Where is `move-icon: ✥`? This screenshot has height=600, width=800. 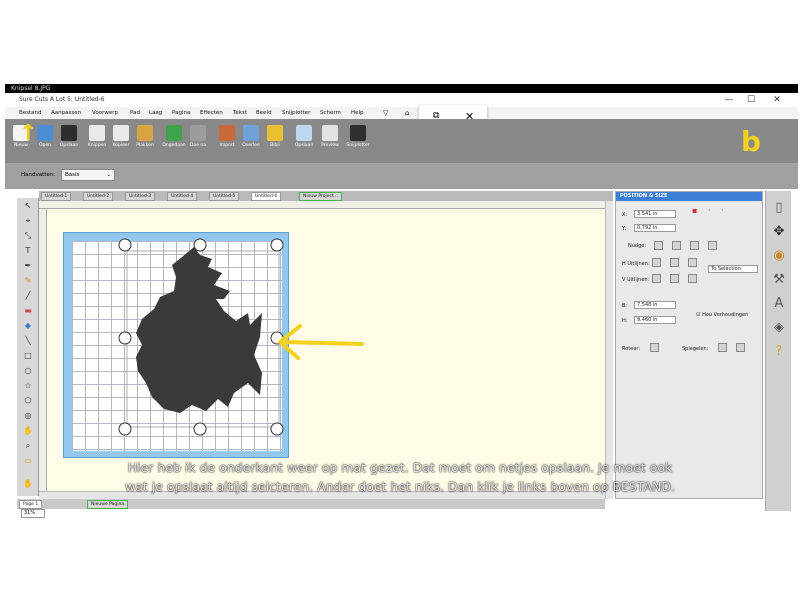 move-icon: ✥ is located at coordinates (779, 232).